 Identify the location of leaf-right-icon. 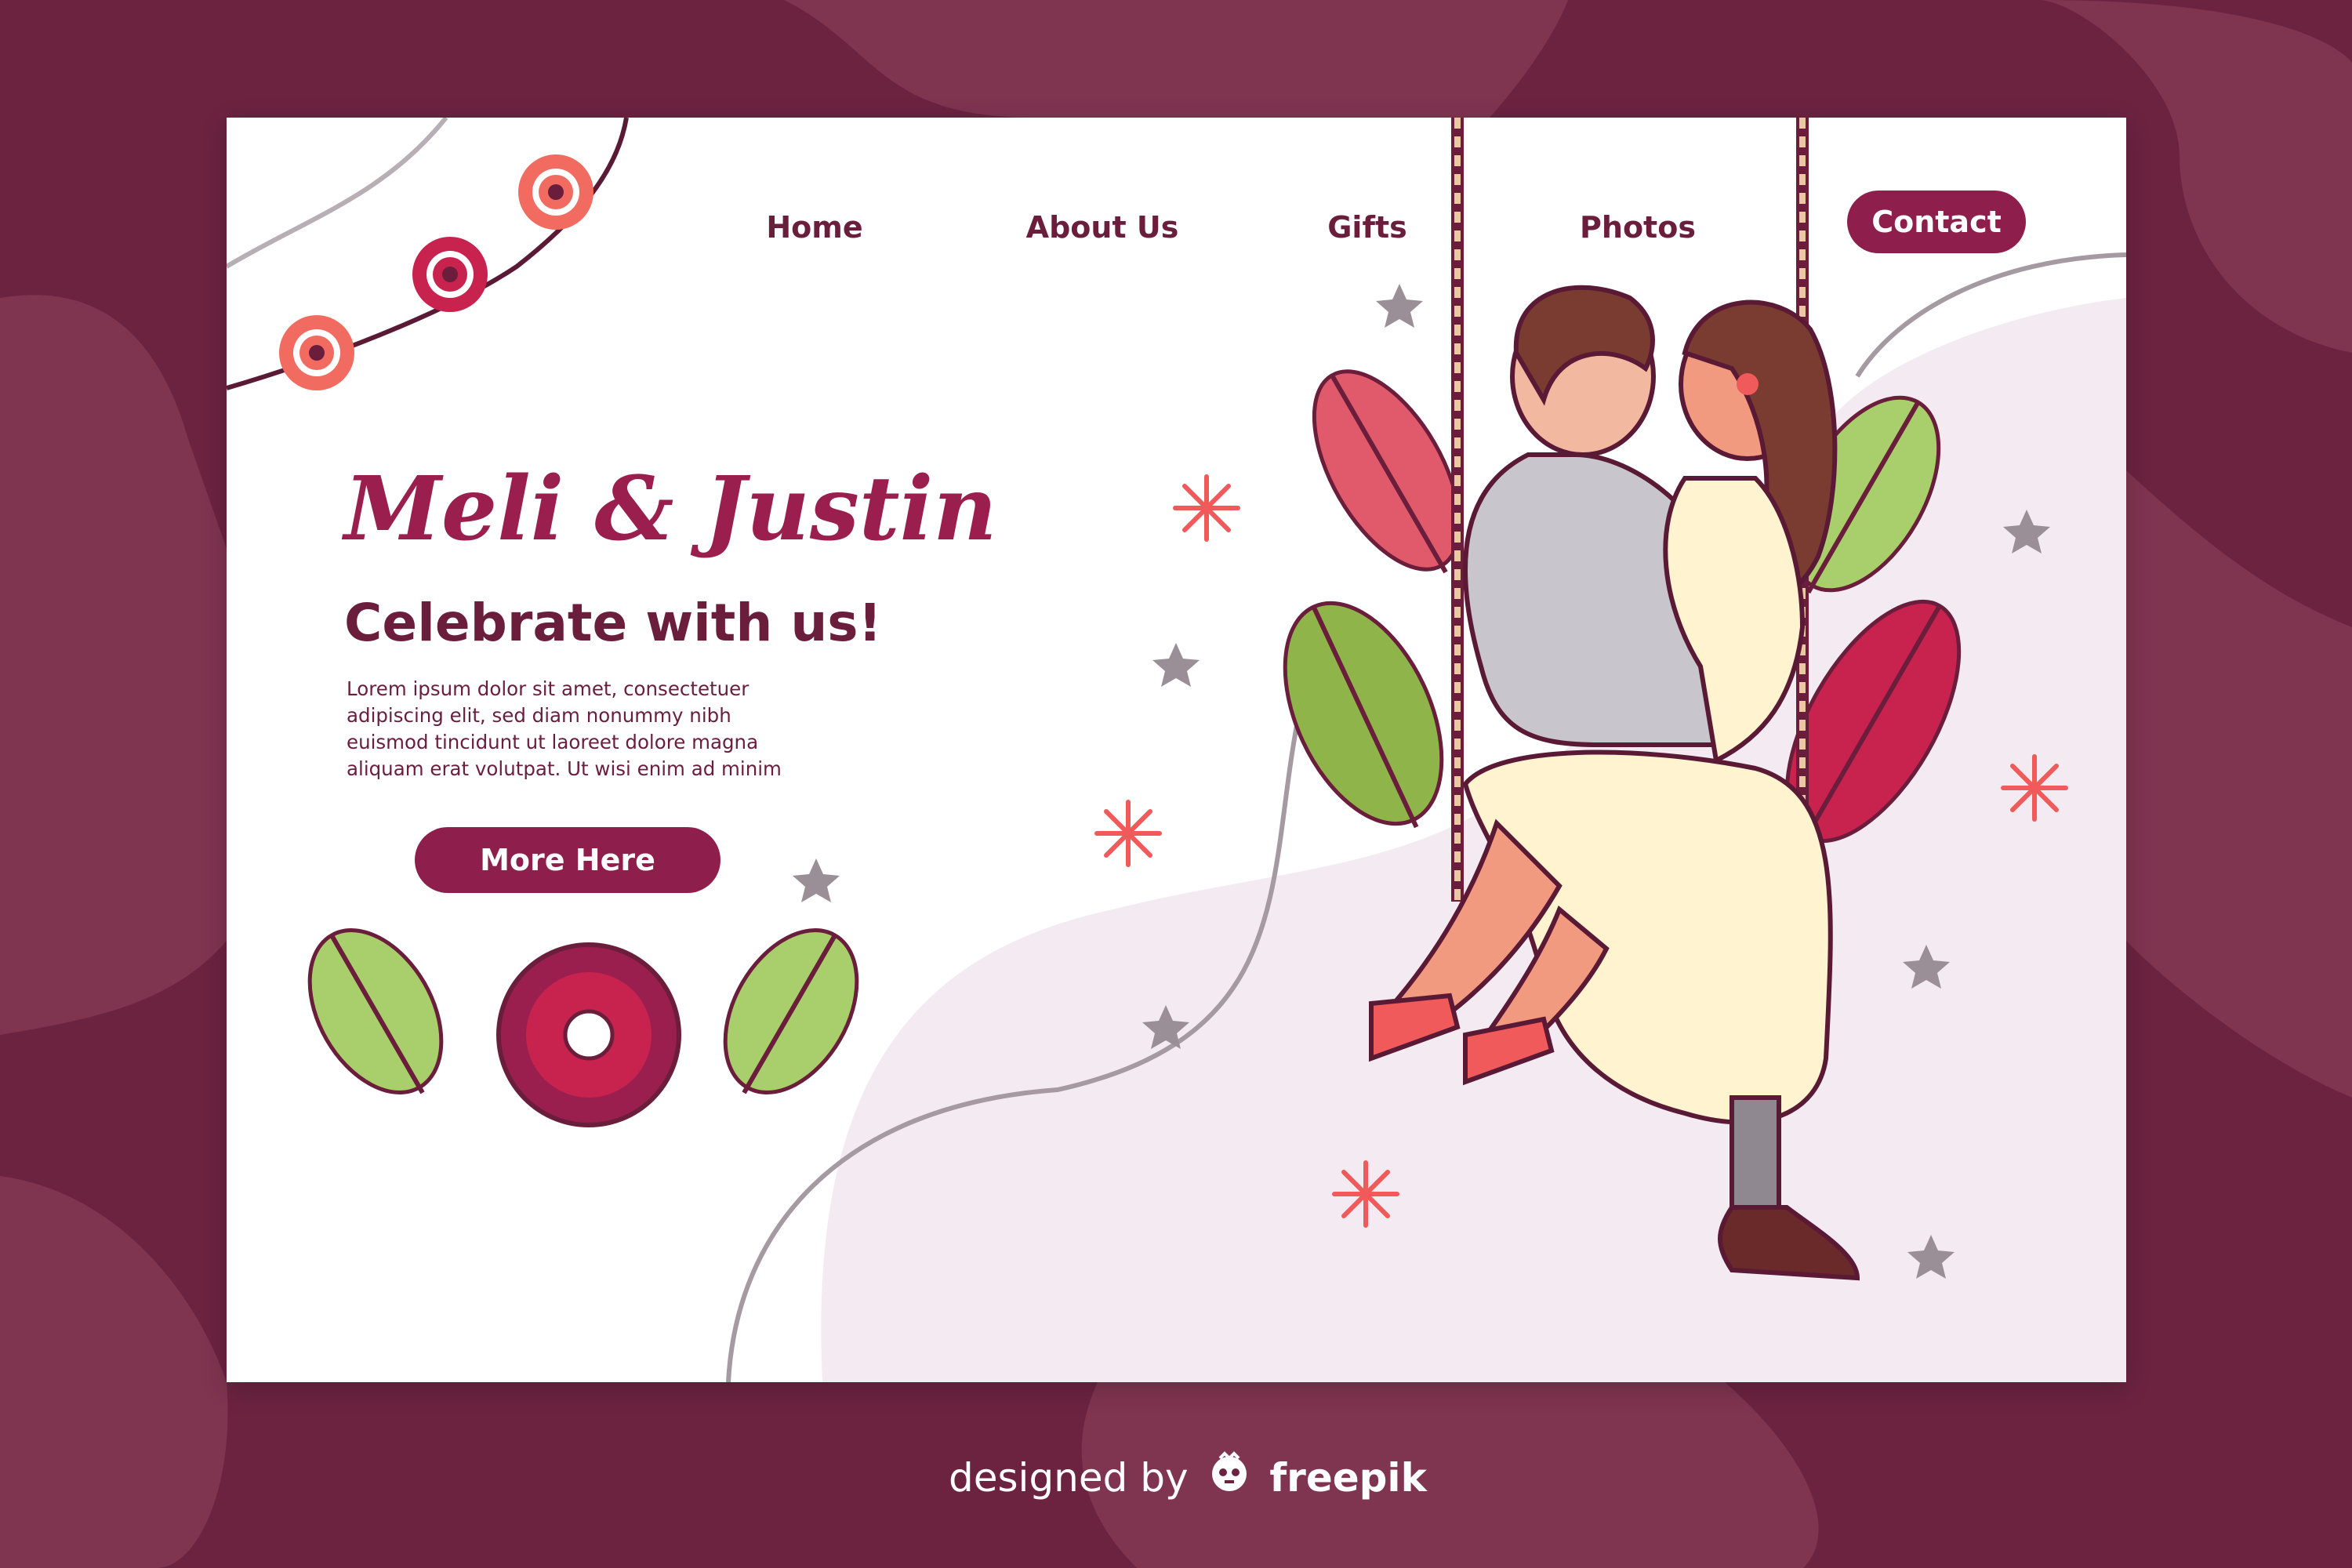
(791, 1011).